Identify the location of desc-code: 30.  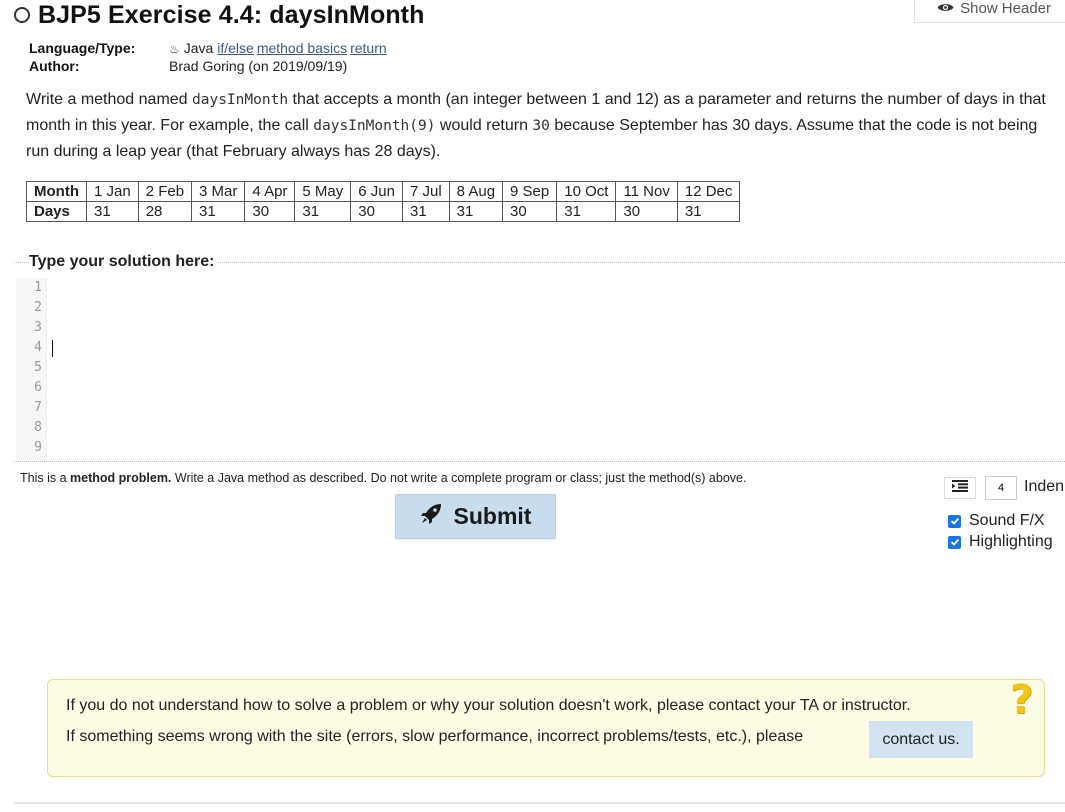
(541, 126).